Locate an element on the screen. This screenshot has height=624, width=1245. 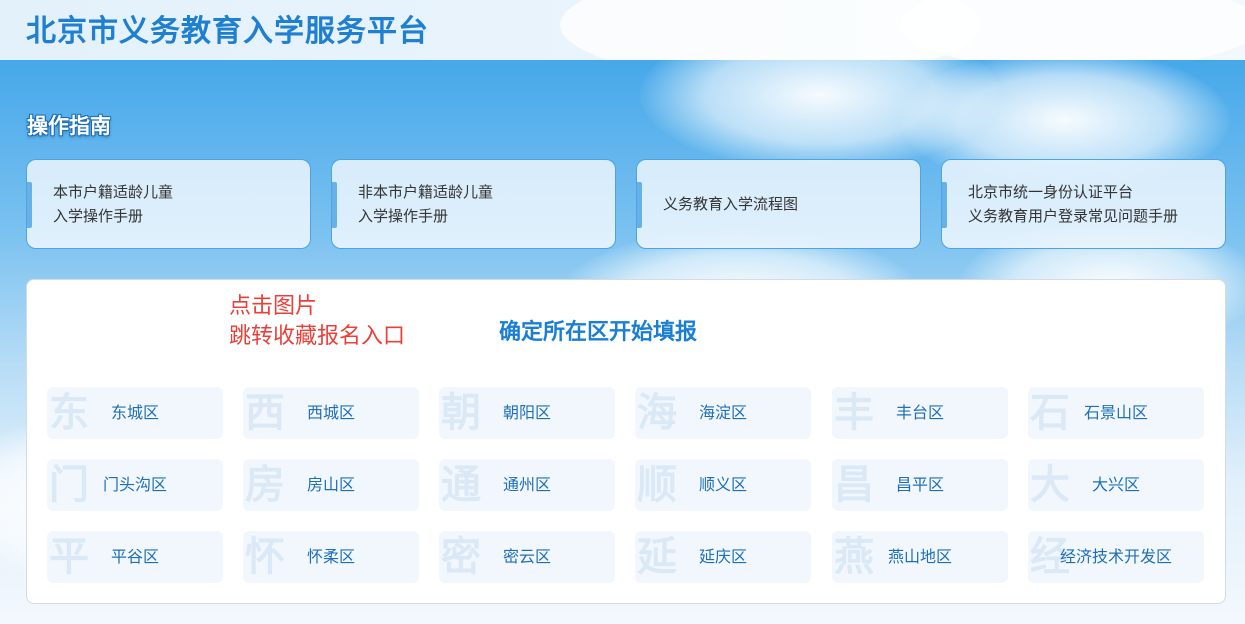
guide-card-nonlocal-children: 非本市户籍适龄儿童 入学操作手册 is located at coordinates (473, 204).